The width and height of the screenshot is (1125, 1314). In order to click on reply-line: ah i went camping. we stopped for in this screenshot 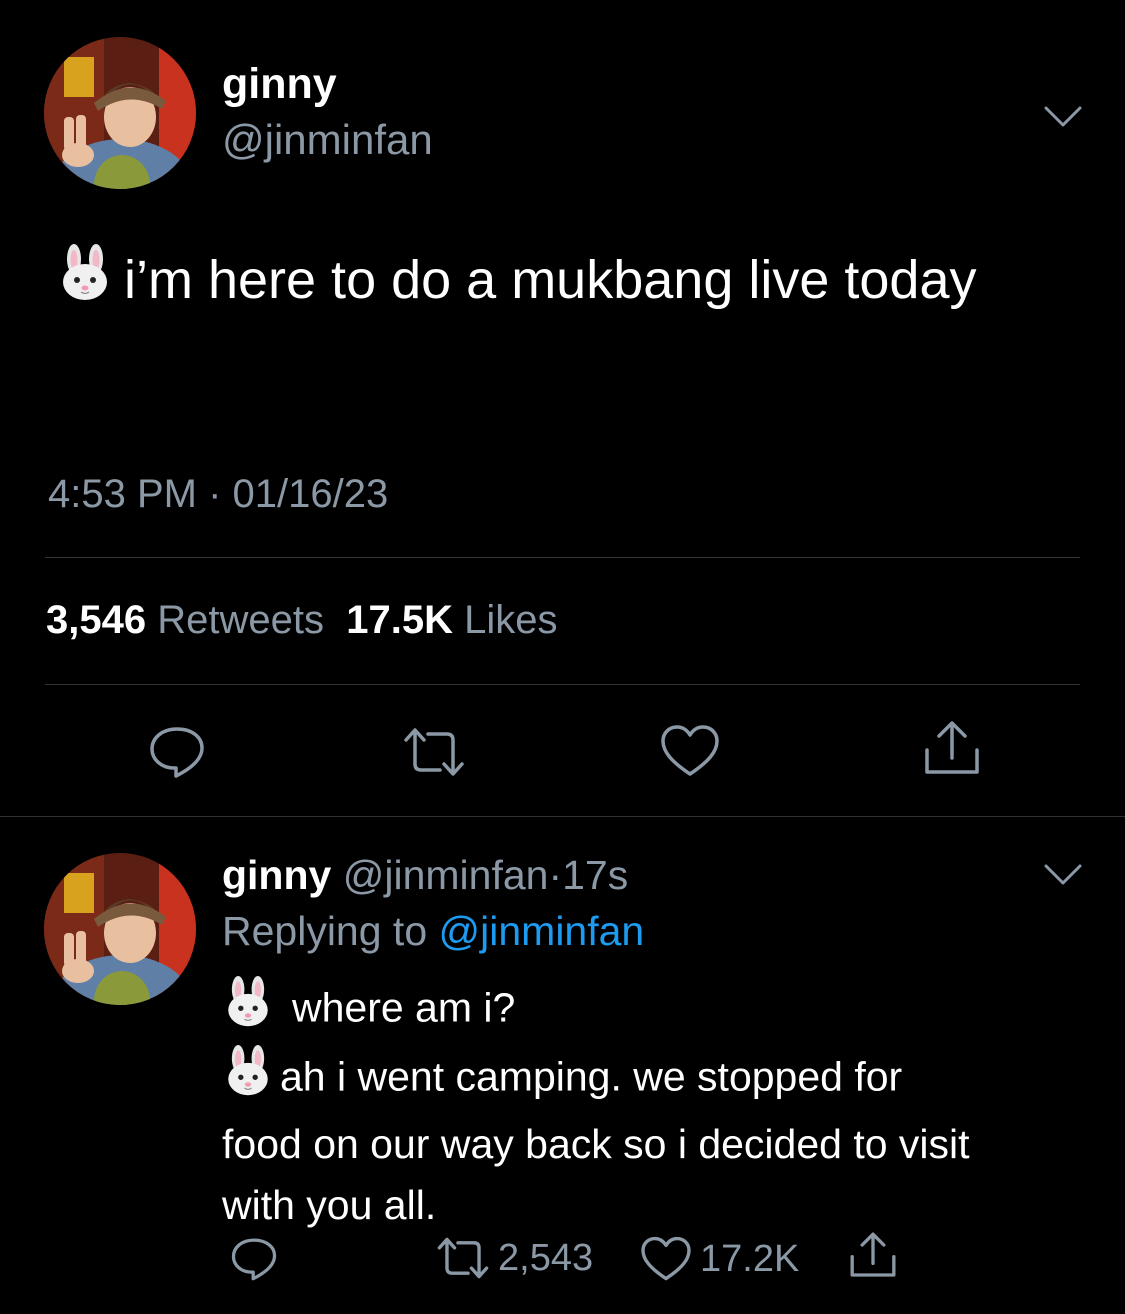, I will do `click(657, 1079)`.